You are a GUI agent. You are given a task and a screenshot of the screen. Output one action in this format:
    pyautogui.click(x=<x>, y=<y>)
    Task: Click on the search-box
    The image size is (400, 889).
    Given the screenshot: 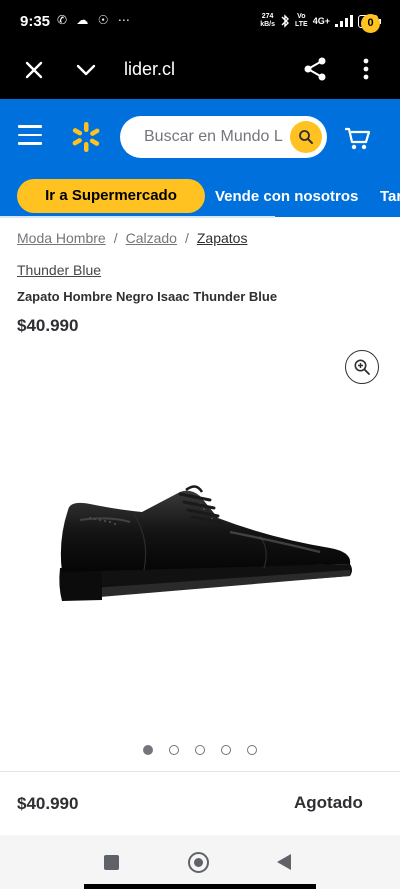 What is the action you would take?
    pyautogui.click(x=223, y=137)
    